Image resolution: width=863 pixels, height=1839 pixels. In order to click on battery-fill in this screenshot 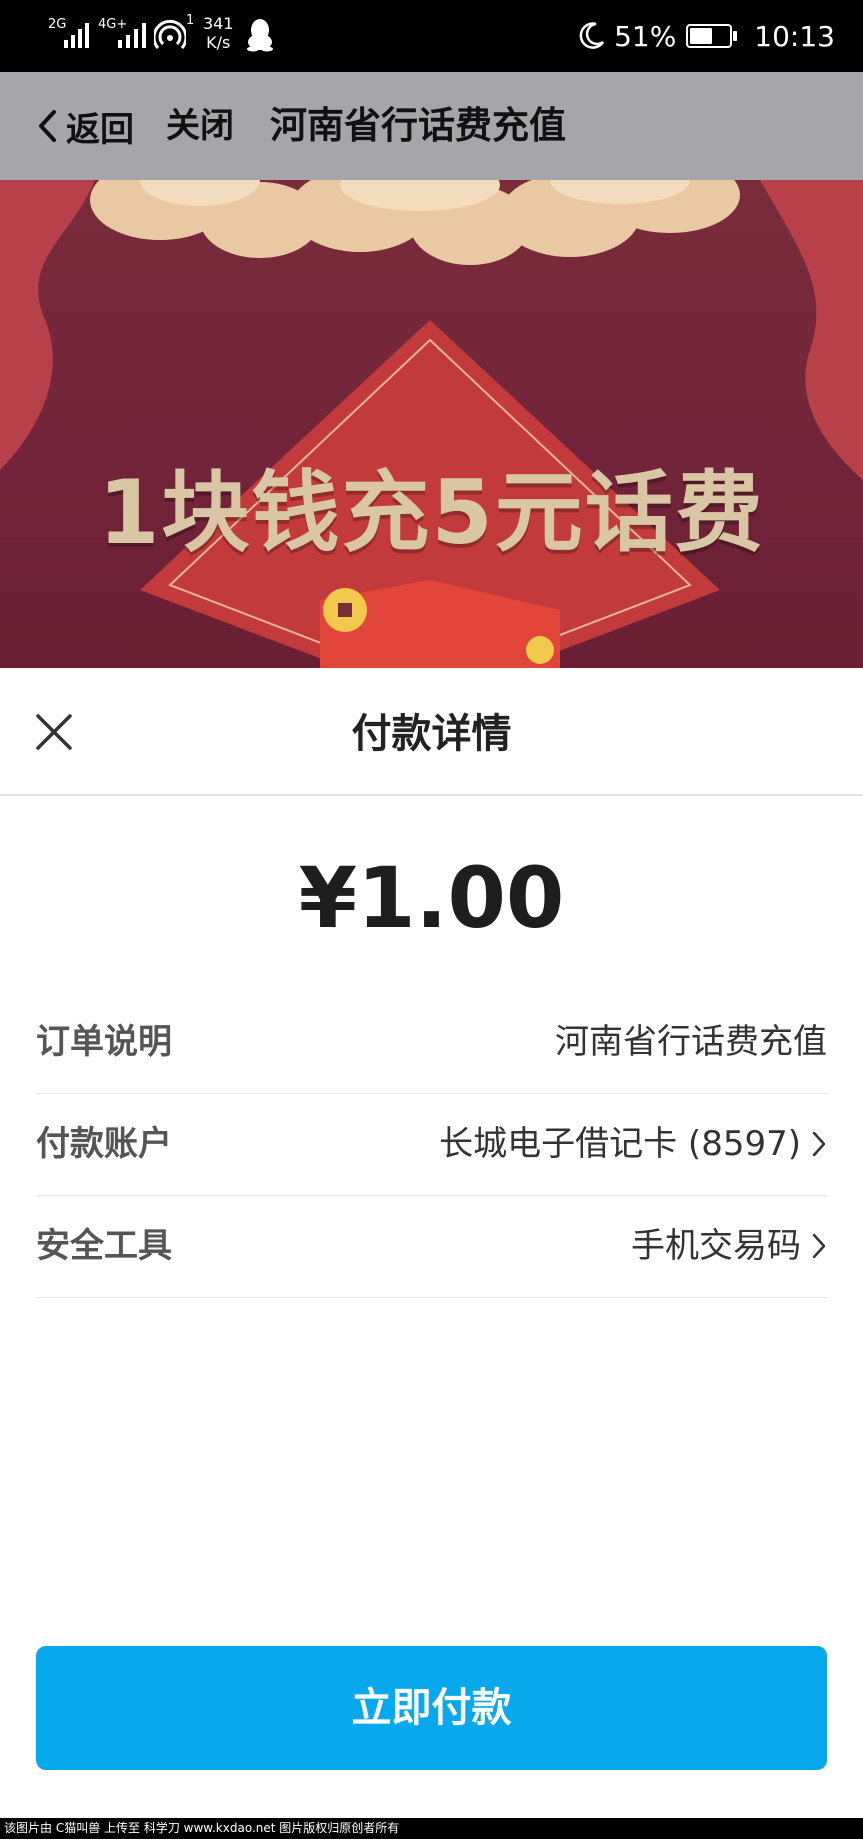, I will do `click(701, 36)`.